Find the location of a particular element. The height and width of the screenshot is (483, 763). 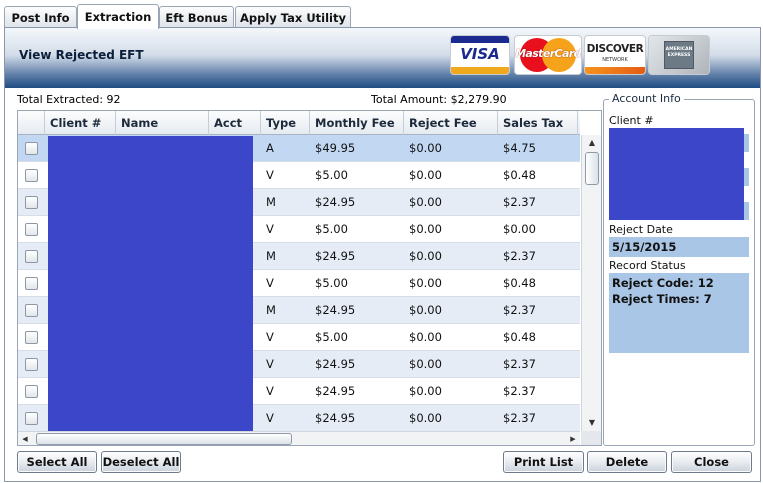

delete-button: Delete is located at coordinates (627, 462).